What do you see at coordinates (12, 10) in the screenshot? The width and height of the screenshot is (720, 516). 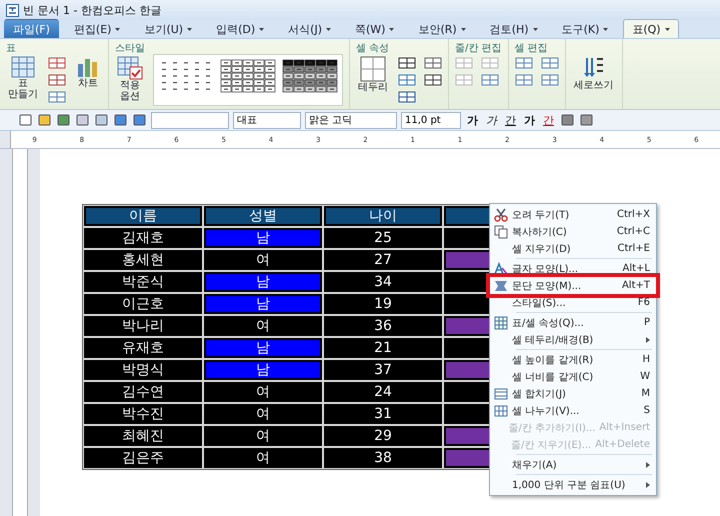 I see `app-logo-icon` at bounding box center [12, 10].